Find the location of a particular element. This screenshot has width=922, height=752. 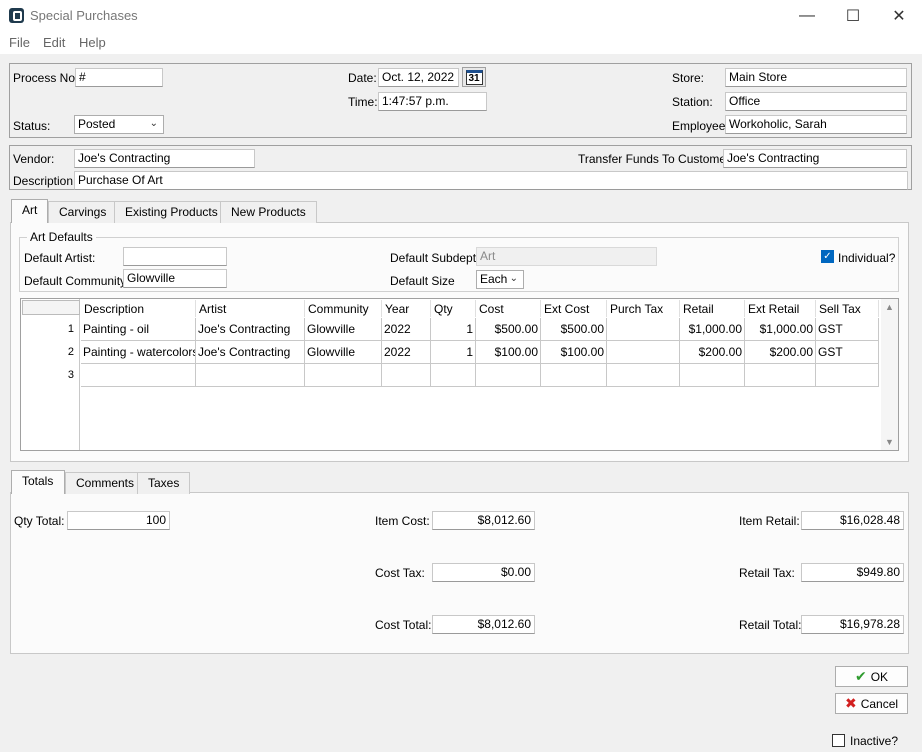

tab-existing-products: Existing Products is located at coordinates (171, 212).